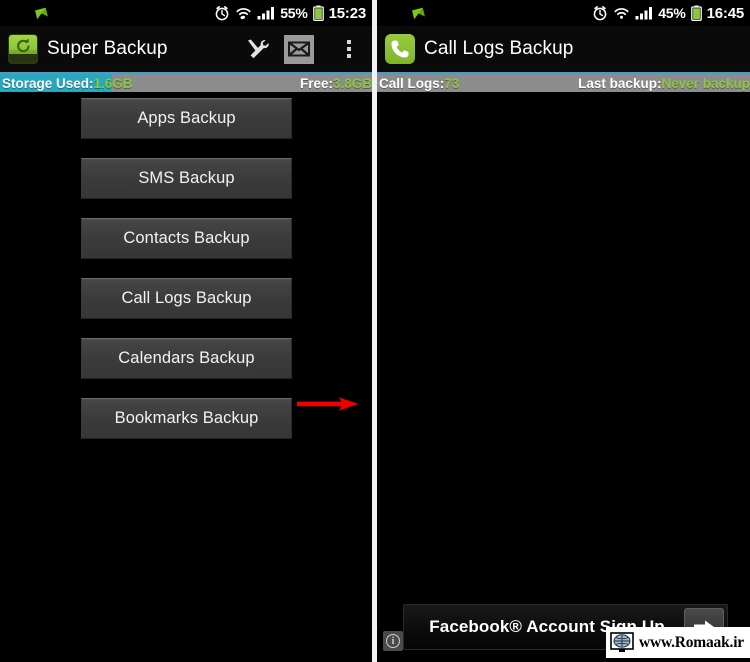 This screenshot has width=750, height=662. I want to click on super-backup-app-icon, so click(23, 49).